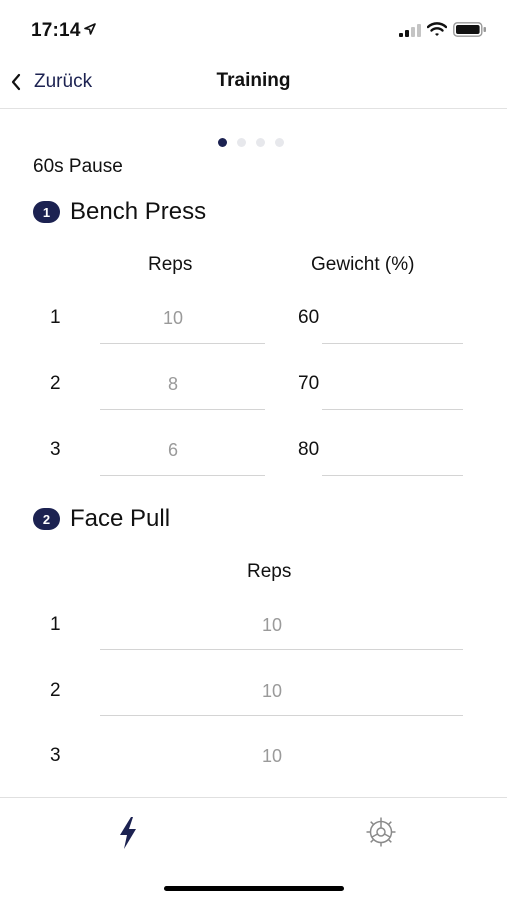 This screenshot has height=901, width=507. What do you see at coordinates (308, 450) in the screenshot?
I see `weight-input: 80` at bounding box center [308, 450].